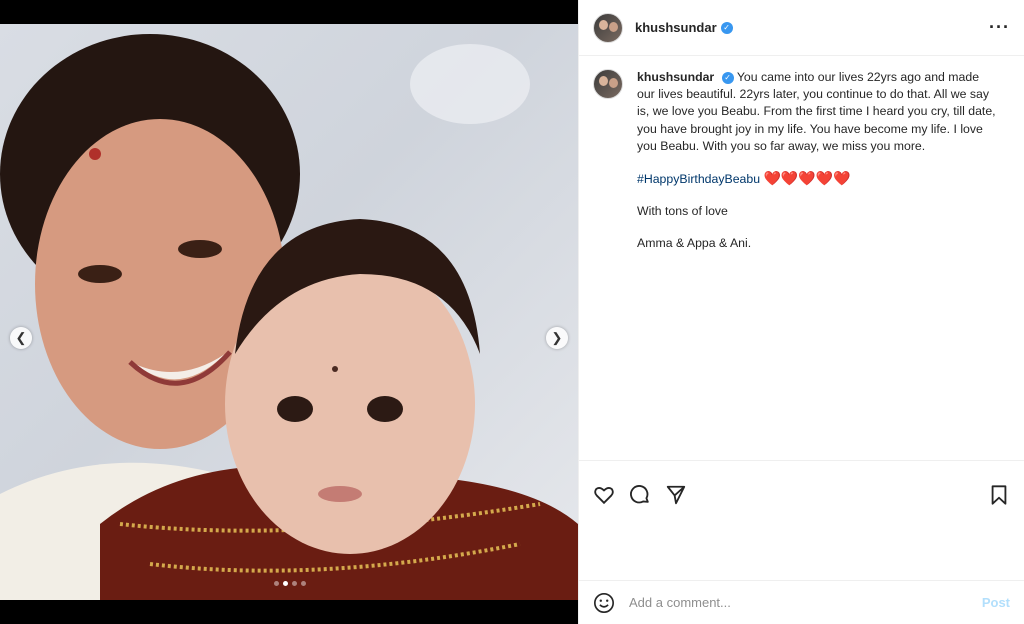 Image resolution: width=1024 pixels, height=624 pixels. What do you see at coordinates (807, 178) in the screenshot?
I see `hearts-emoji: ❤️❤️❤️❤️❤️` at bounding box center [807, 178].